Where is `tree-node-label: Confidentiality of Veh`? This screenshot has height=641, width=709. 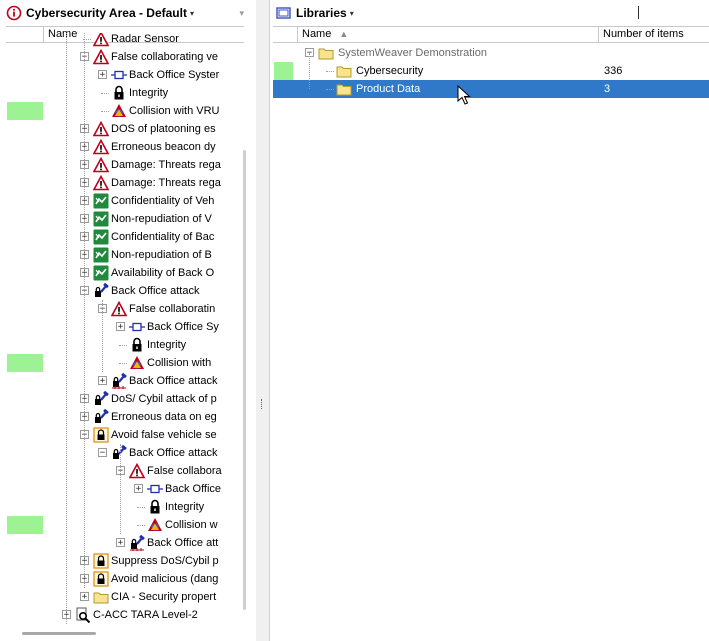
tree-node-label: Confidentiality of Veh is located at coordinates (163, 201).